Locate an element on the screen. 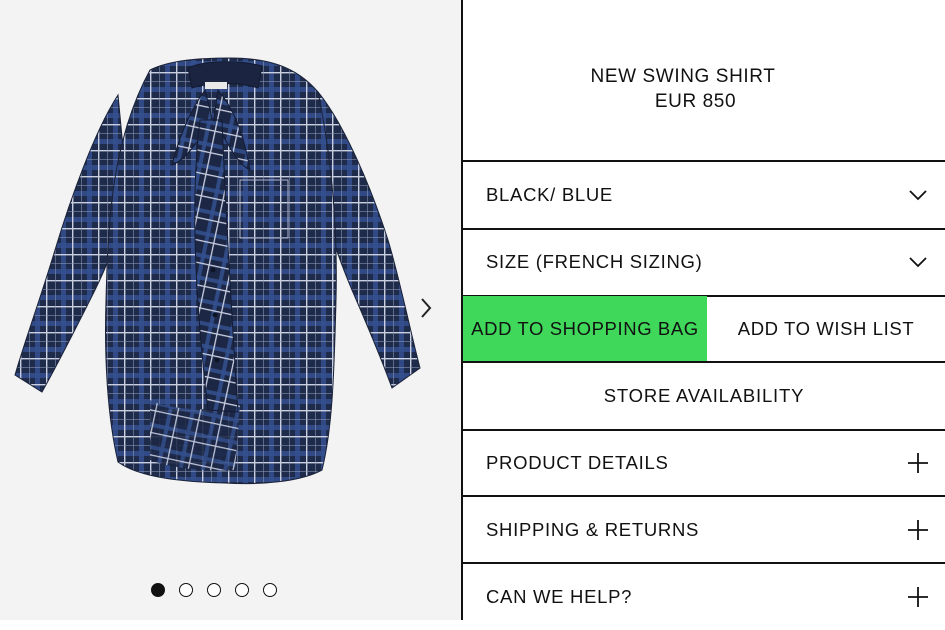  product-price: EUR 850 is located at coordinates (695, 101).